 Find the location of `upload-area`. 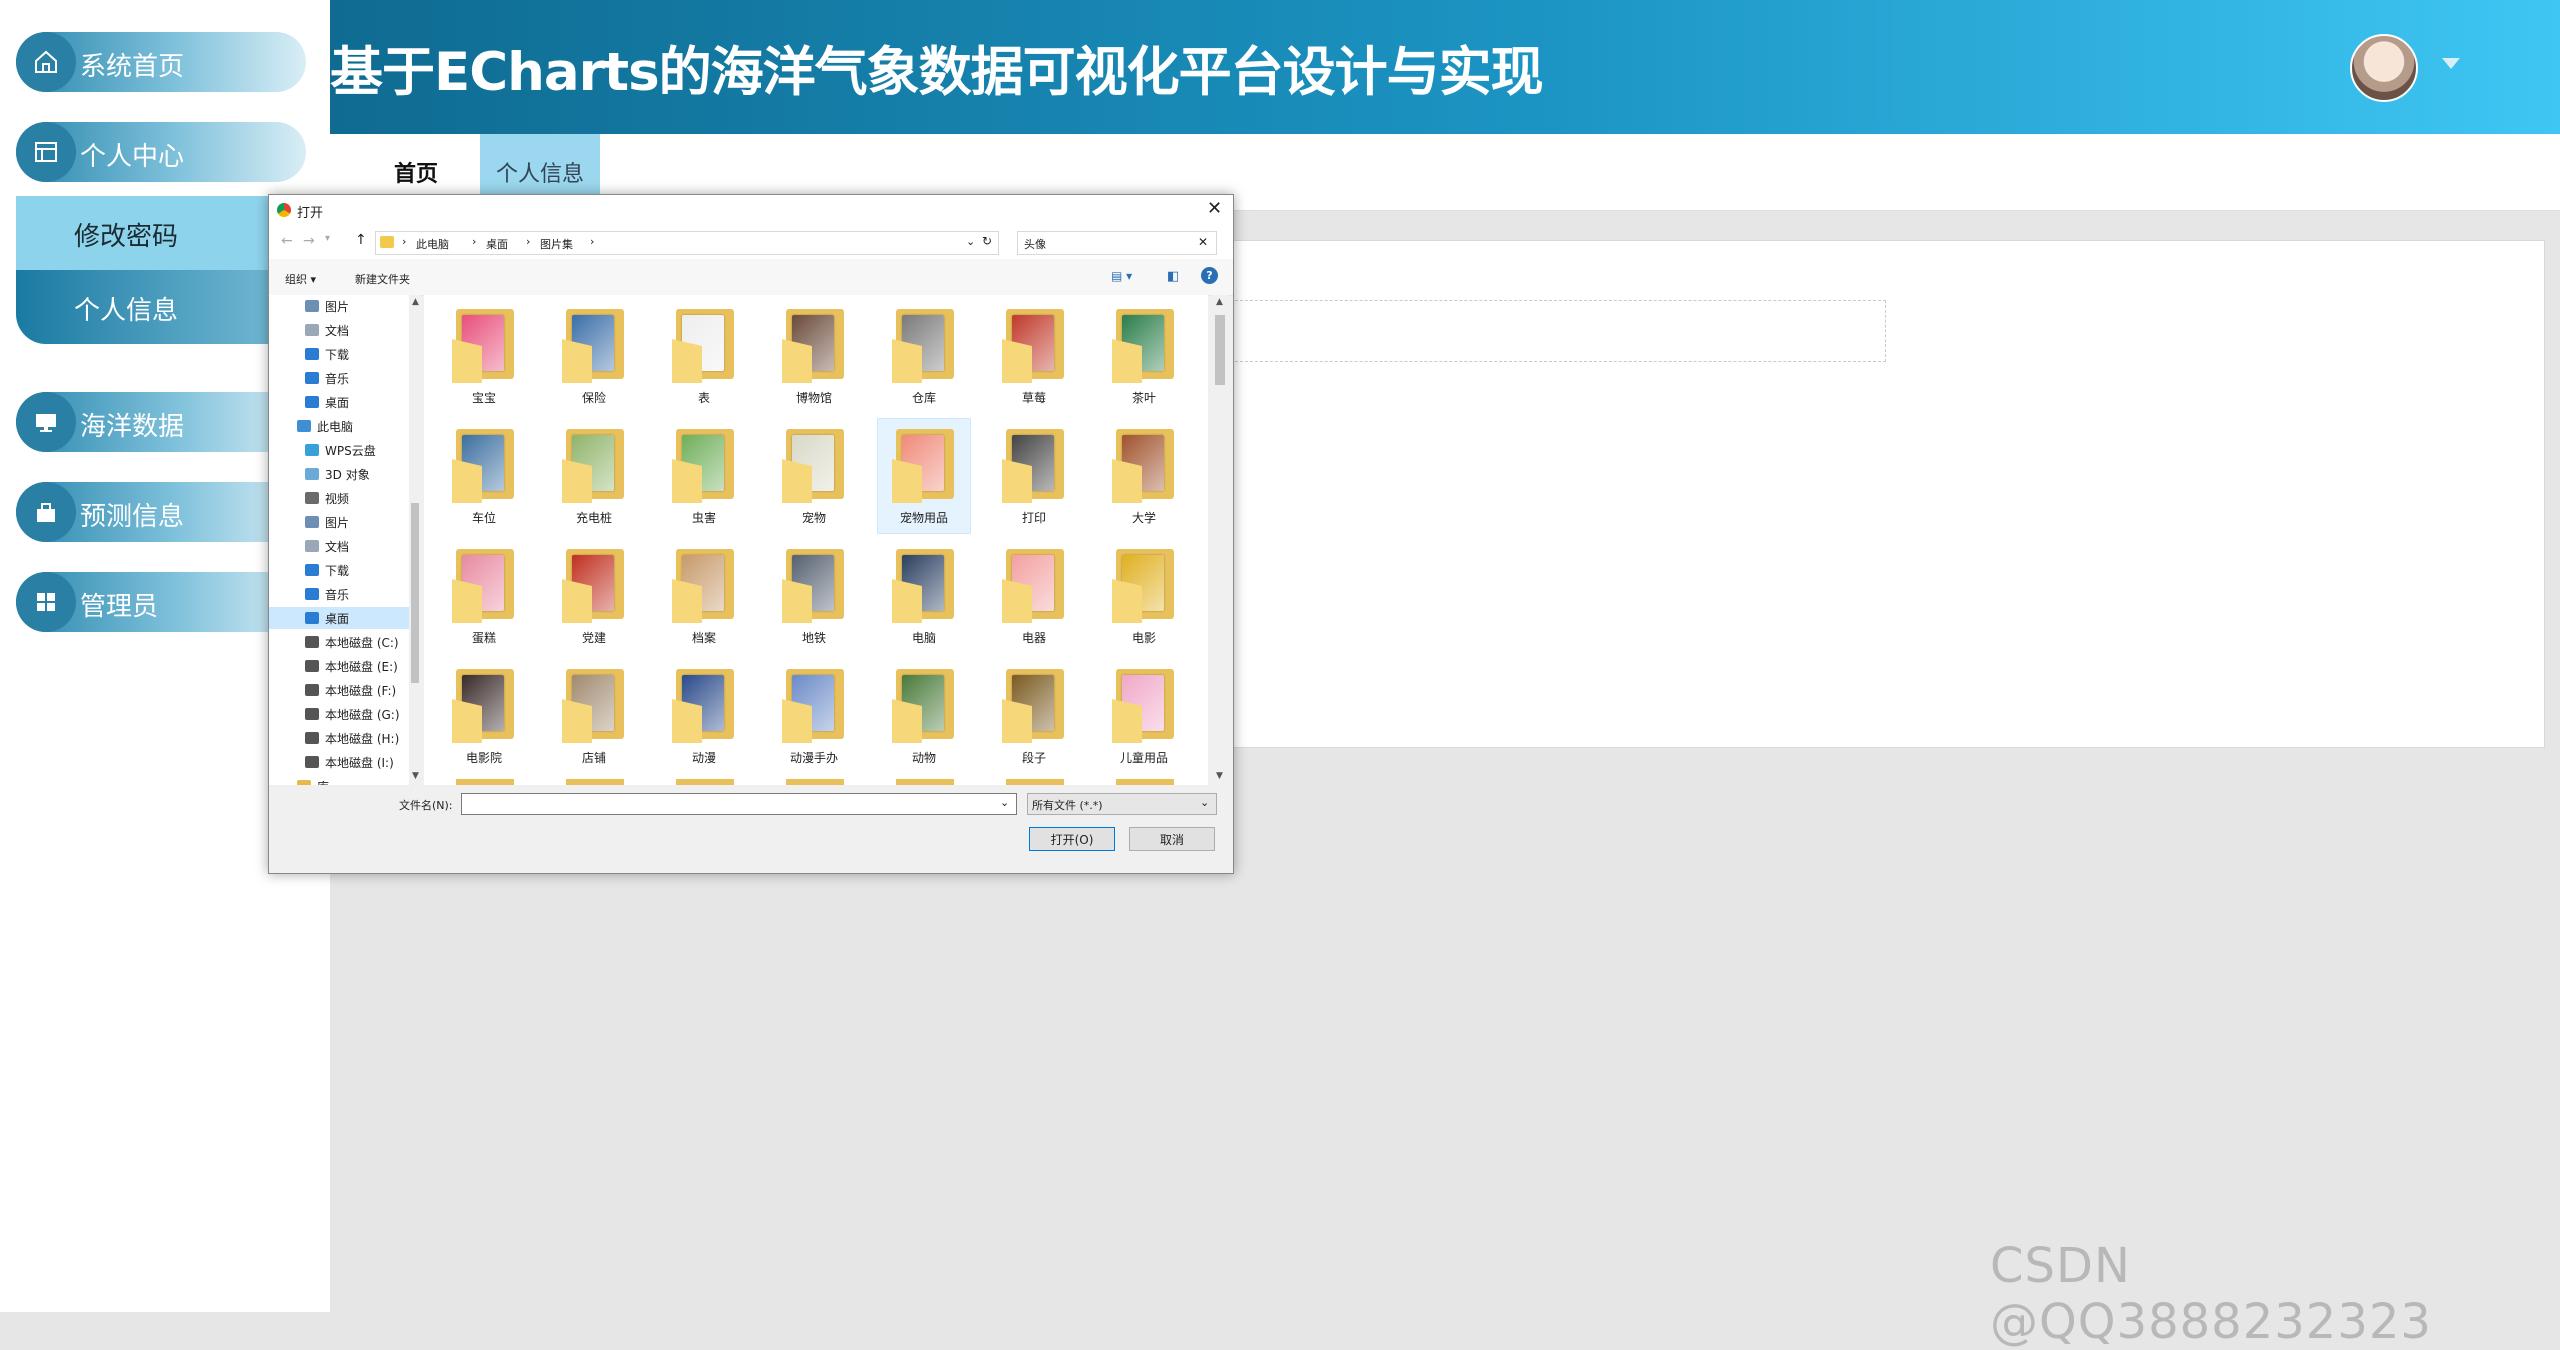

upload-area is located at coordinates (1558, 331).